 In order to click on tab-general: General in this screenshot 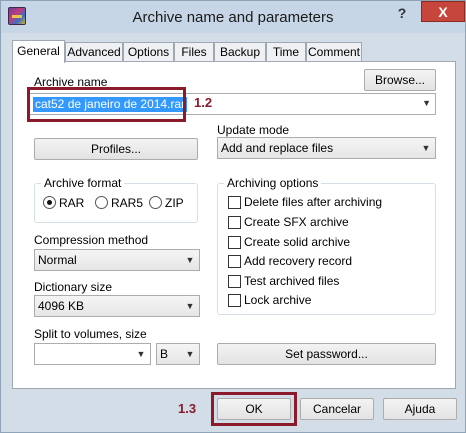, I will do `click(38, 51)`.